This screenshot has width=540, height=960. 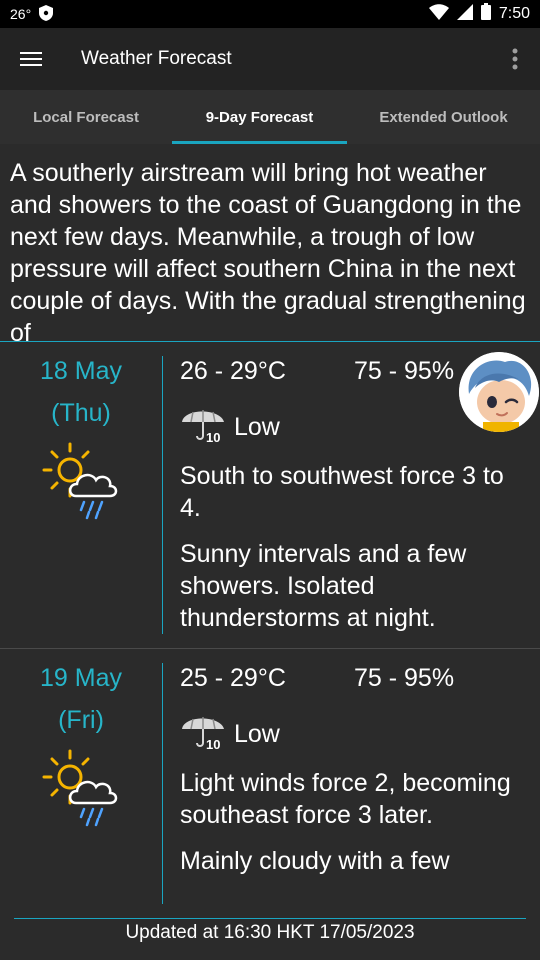 What do you see at coordinates (464, 14) in the screenshot?
I see `signal-icon` at bounding box center [464, 14].